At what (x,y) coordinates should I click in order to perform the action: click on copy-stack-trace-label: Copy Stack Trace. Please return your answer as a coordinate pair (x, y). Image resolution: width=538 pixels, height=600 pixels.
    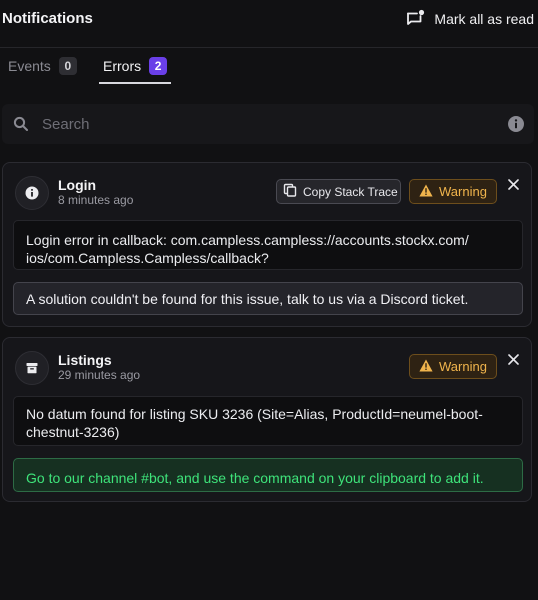
    Looking at the image, I should click on (350, 191).